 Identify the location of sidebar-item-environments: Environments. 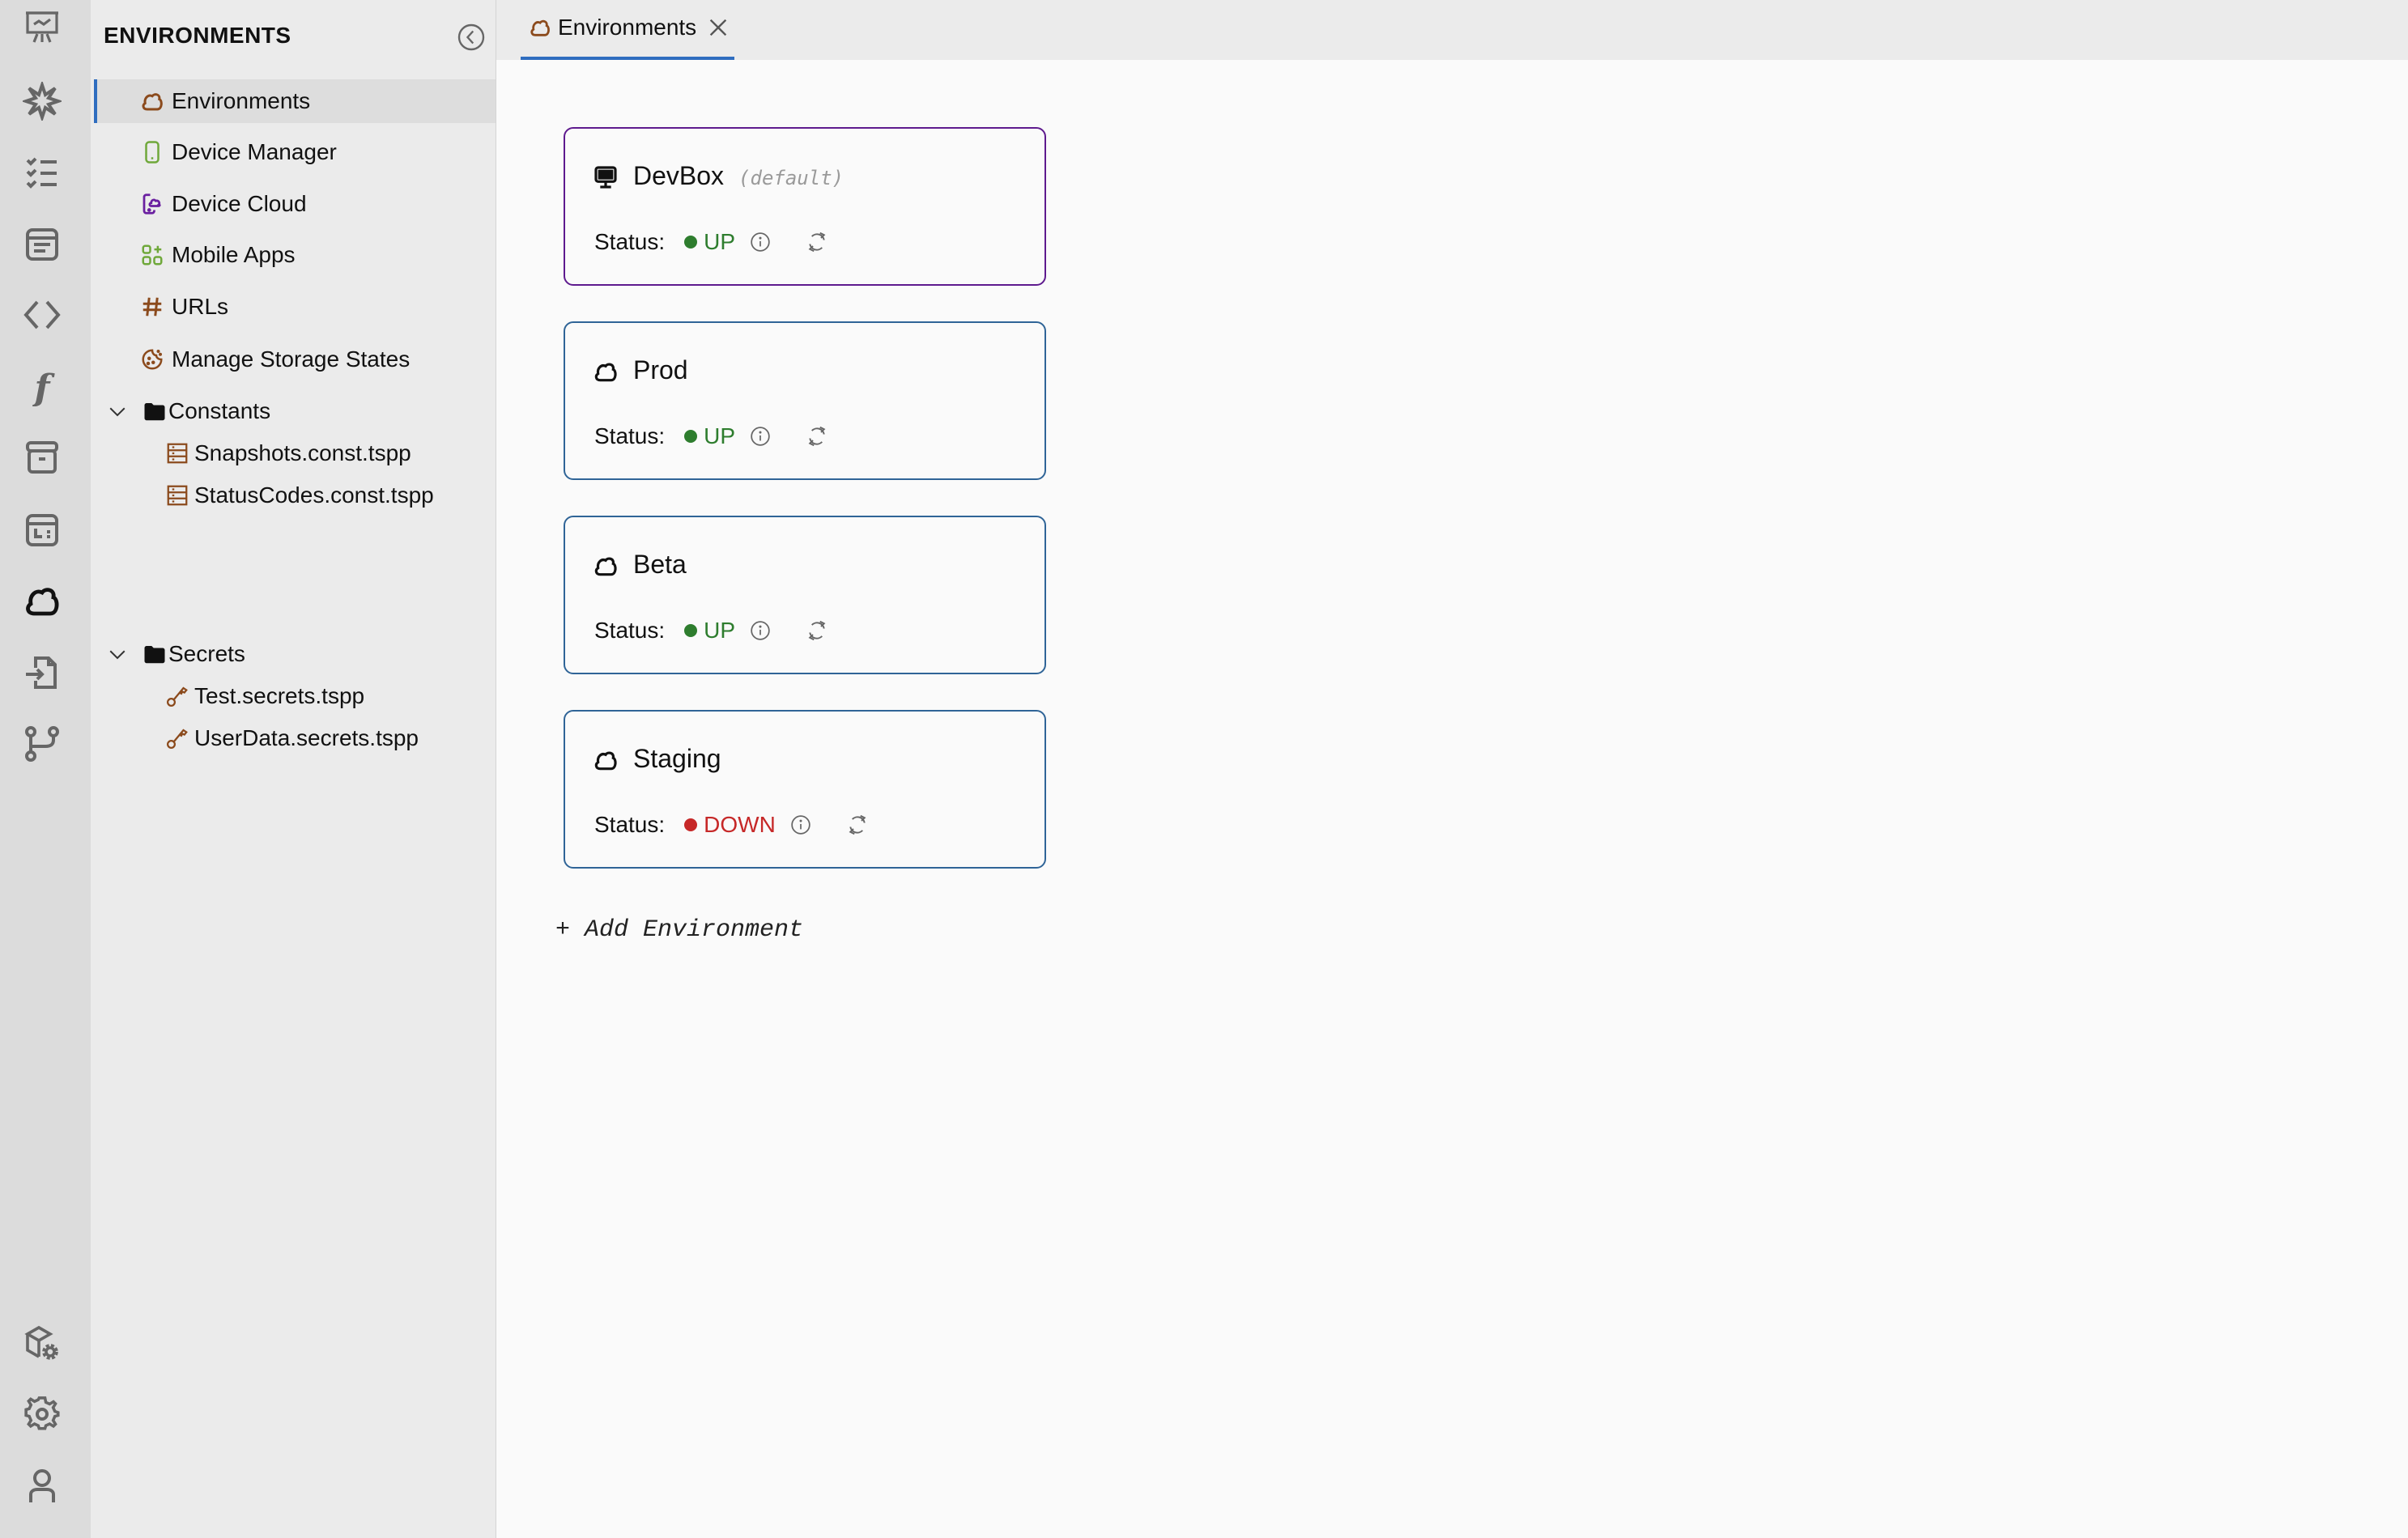
(295, 101).